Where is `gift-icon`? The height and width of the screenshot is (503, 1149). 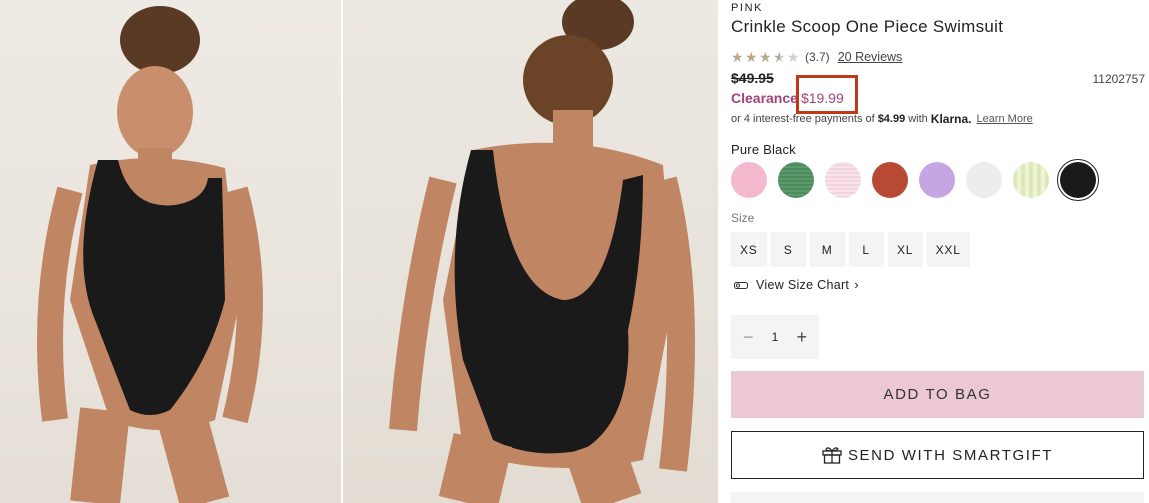
gift-icon is located at coordinates (832, 455).